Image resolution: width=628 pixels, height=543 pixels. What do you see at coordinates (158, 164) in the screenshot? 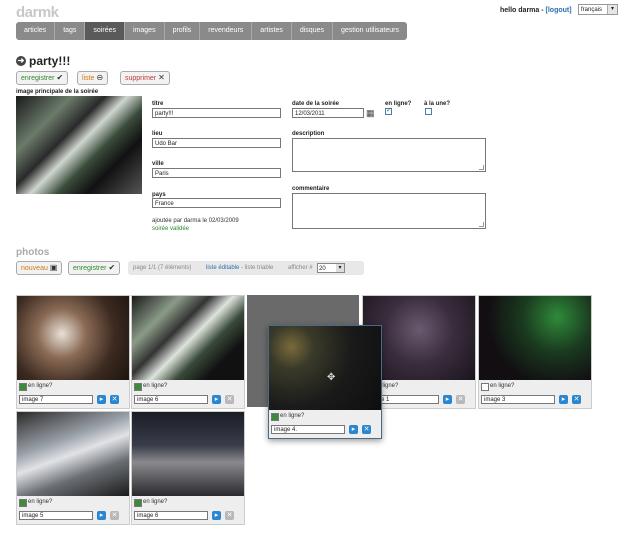
I see `ville-label: ville` at bounding box center [158, 164].